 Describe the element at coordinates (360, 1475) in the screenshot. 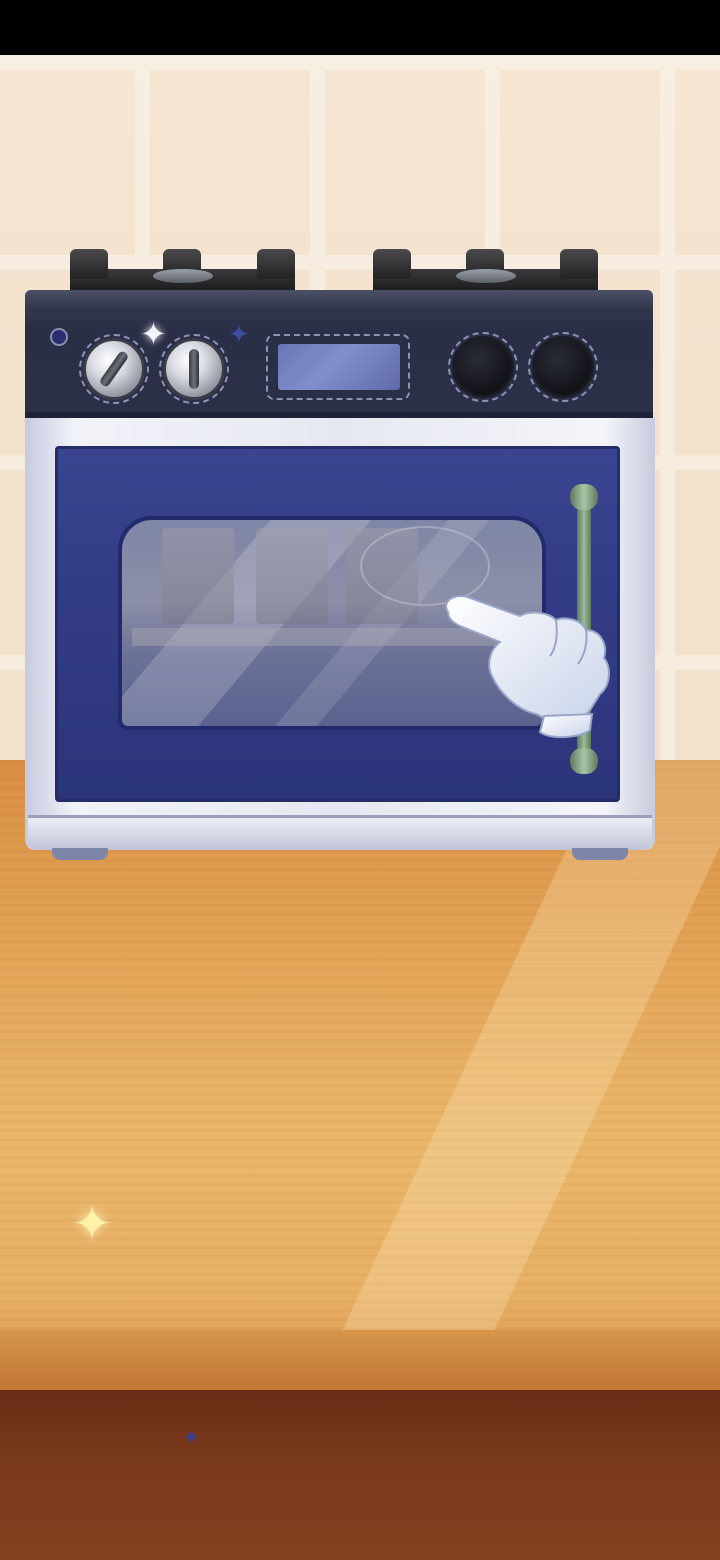

I see `counter-front` at that location.